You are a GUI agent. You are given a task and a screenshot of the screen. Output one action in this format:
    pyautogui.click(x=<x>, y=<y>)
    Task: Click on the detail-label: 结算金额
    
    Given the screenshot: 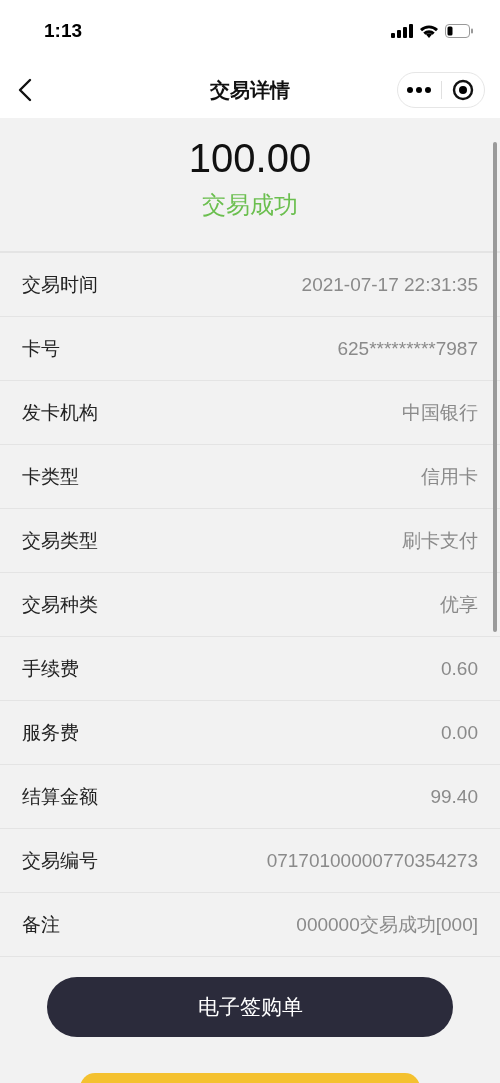 What is the action you would take?
    pyautogui.click(x=60, y=796)
    